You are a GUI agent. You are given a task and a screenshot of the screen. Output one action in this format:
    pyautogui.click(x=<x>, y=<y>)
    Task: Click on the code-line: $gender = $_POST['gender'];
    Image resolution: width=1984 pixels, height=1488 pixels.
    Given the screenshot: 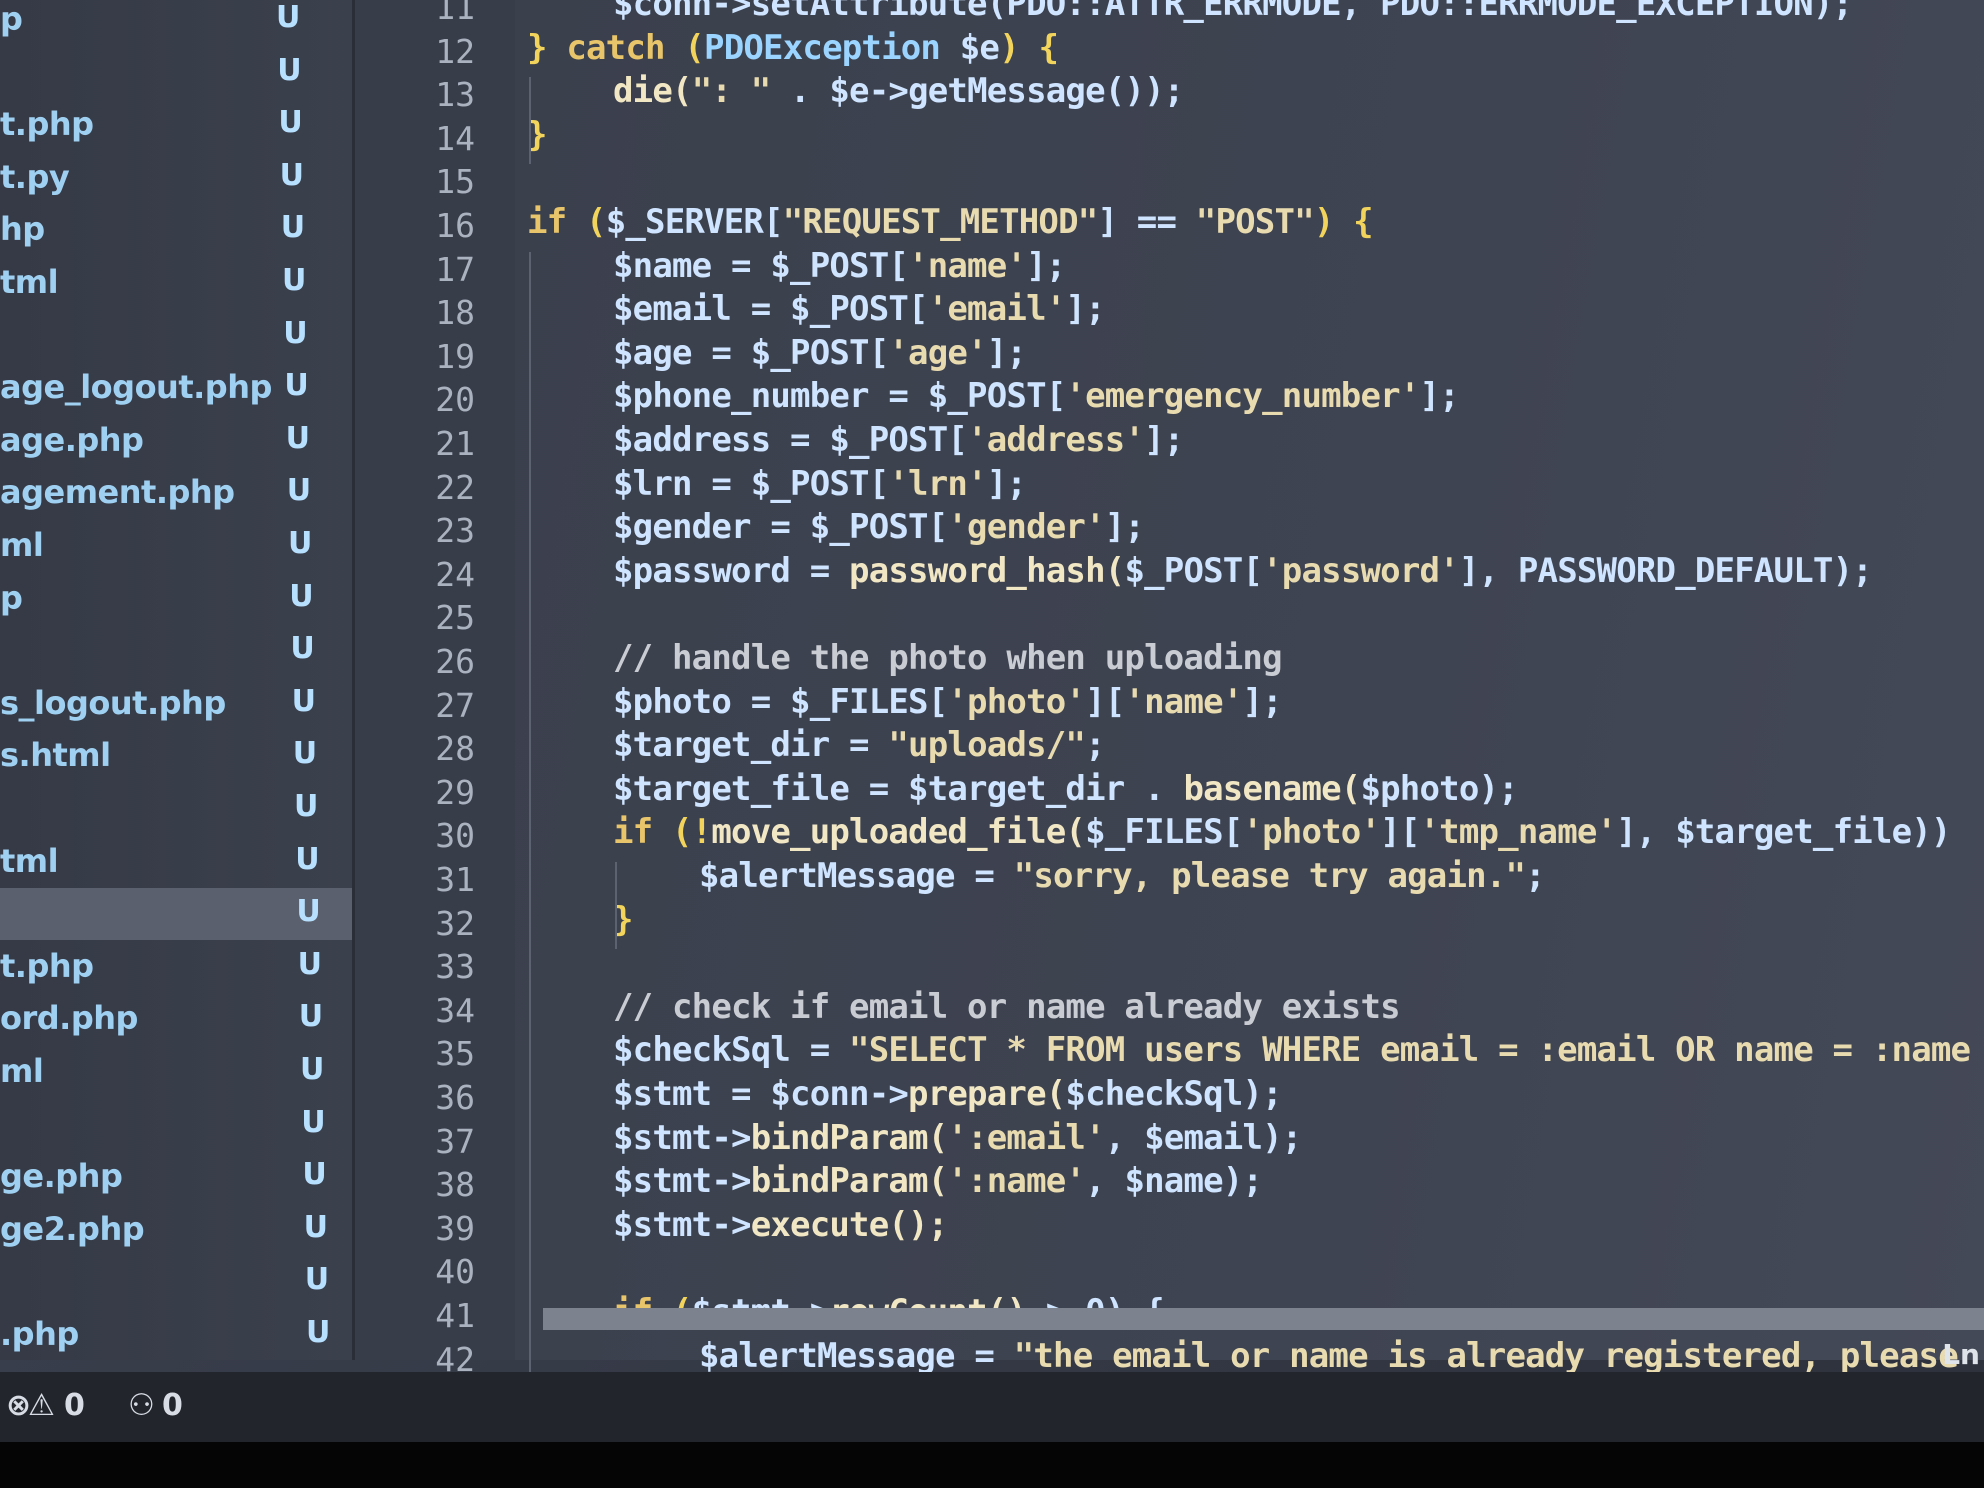 What is the action you would take?
    pyautogui.click(x=879, y=527)
    